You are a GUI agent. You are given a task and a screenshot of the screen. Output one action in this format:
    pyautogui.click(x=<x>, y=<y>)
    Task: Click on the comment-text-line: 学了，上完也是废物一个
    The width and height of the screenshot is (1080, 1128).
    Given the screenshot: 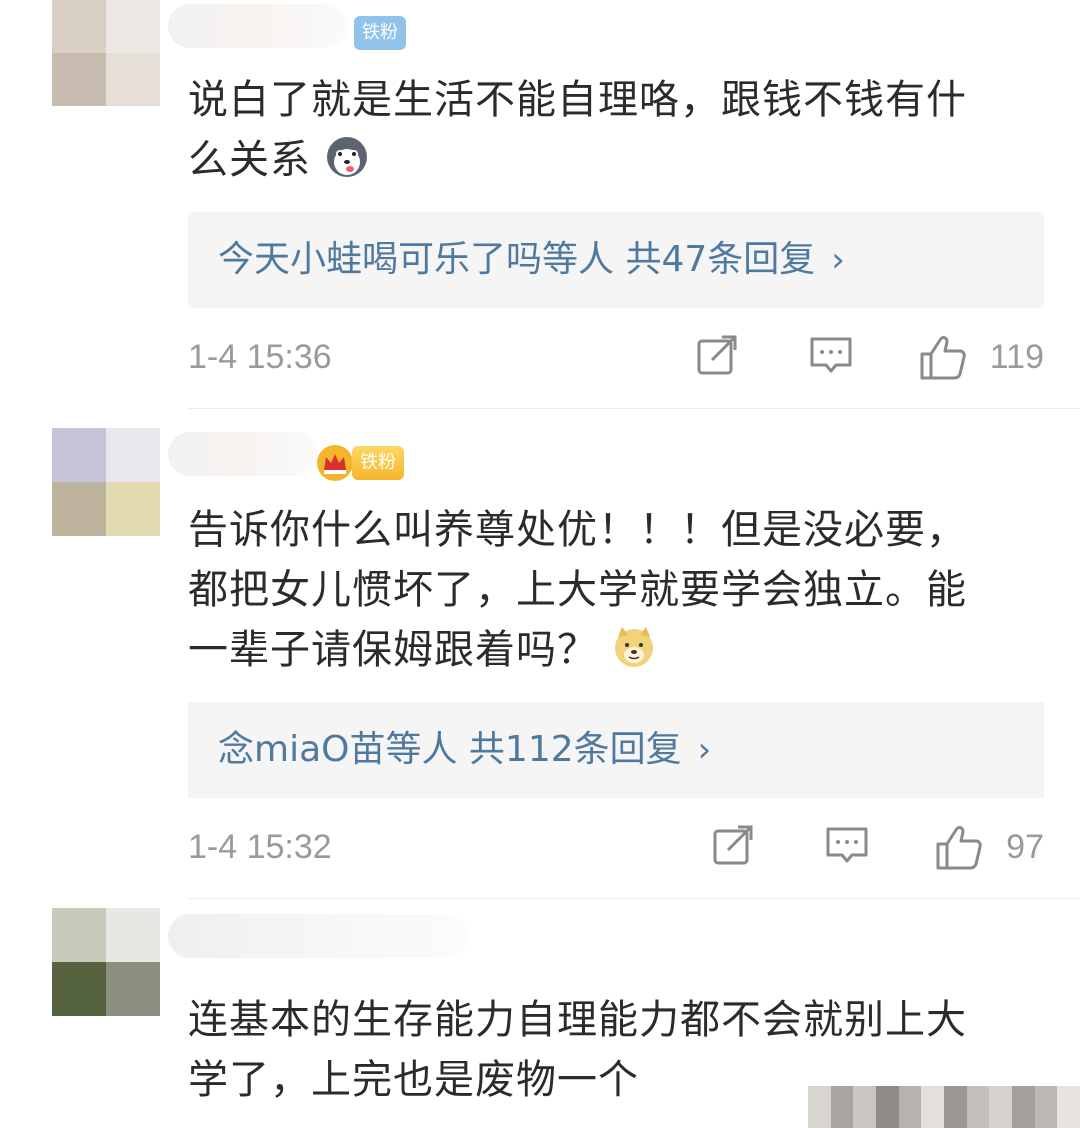 What is the action you would take?
    pyautogui.click(x=413, y=1080)
    